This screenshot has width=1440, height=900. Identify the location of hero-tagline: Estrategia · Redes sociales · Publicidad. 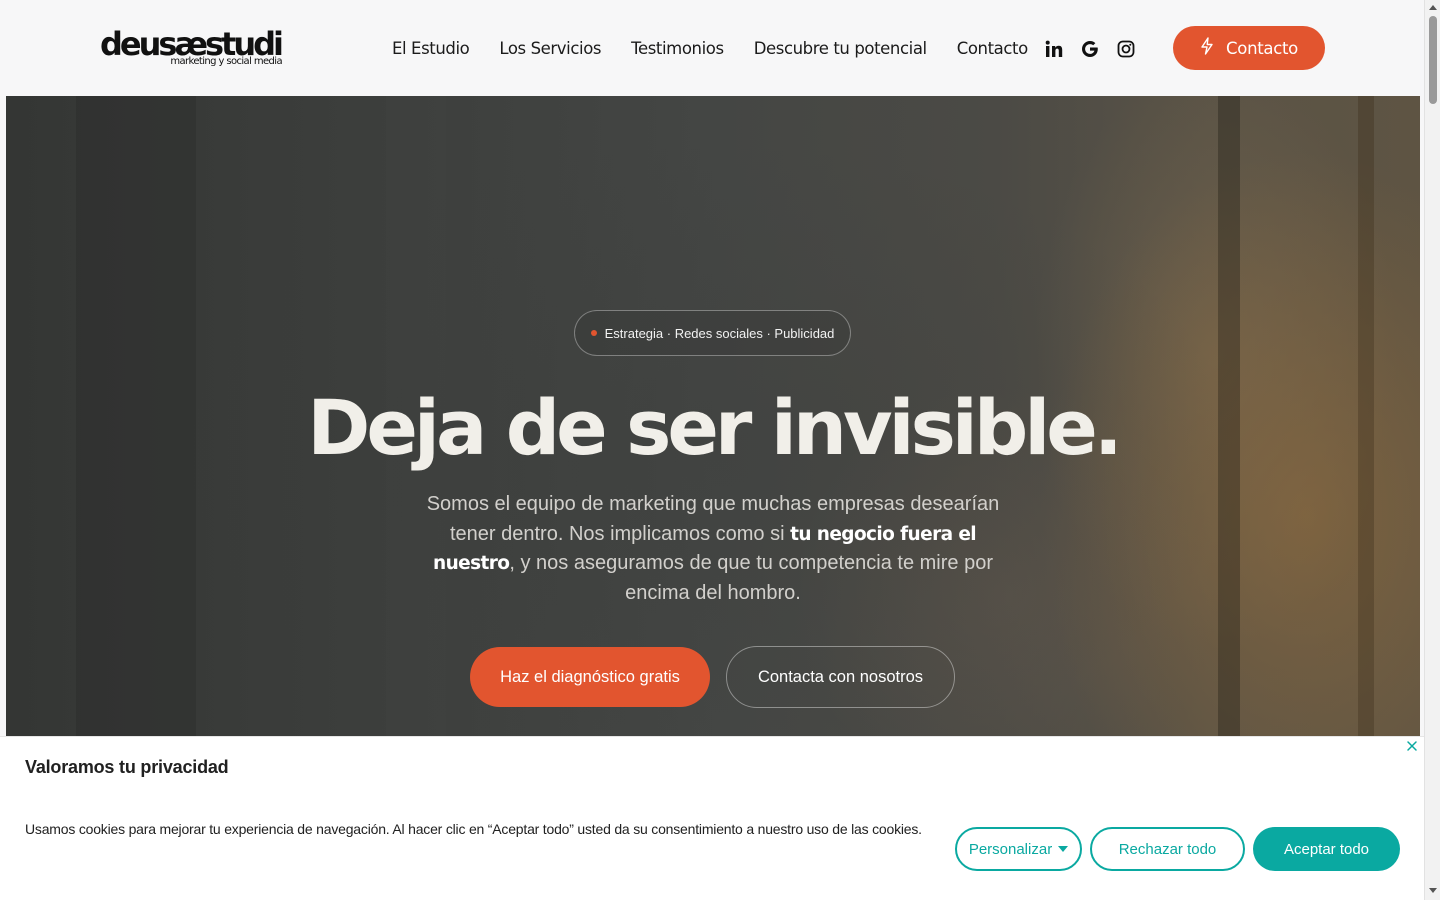
(719, 333).